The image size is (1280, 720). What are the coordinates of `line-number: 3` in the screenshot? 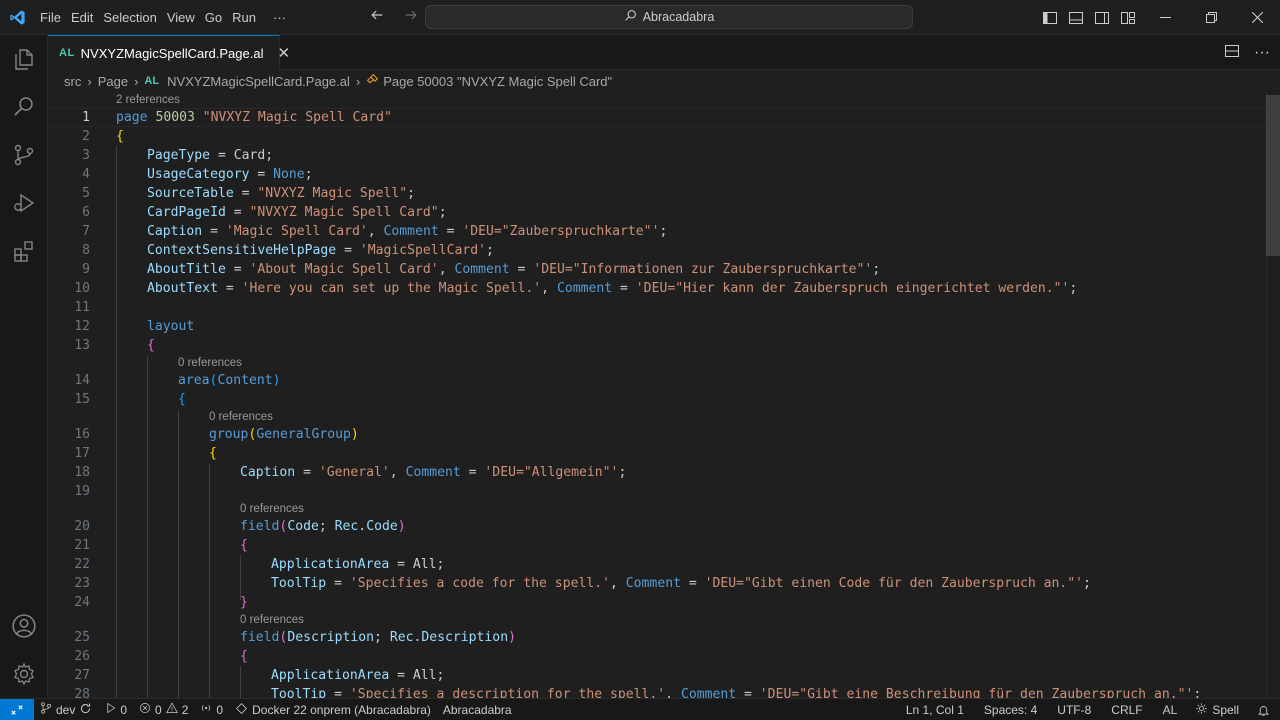 It's located at (86, 155).